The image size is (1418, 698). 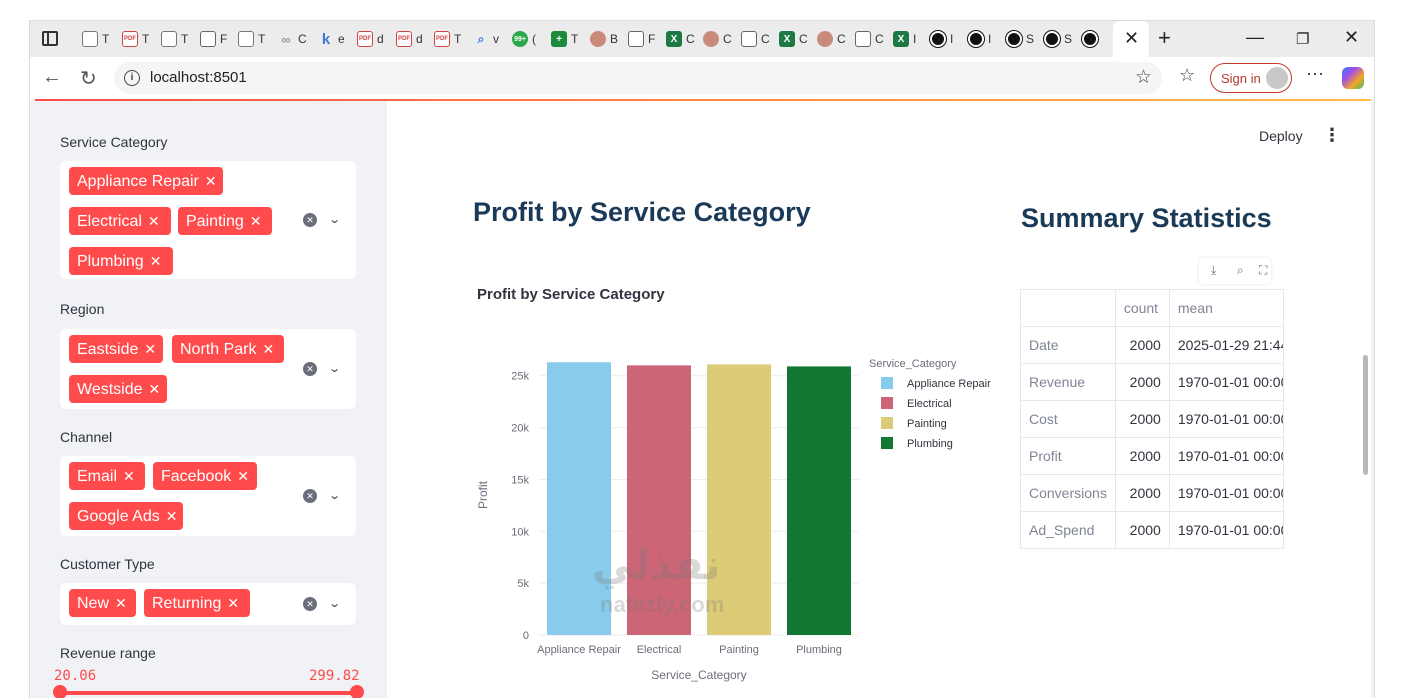 I want to click on tag-north-park: North Park ✕, so click(x=228, y=349).